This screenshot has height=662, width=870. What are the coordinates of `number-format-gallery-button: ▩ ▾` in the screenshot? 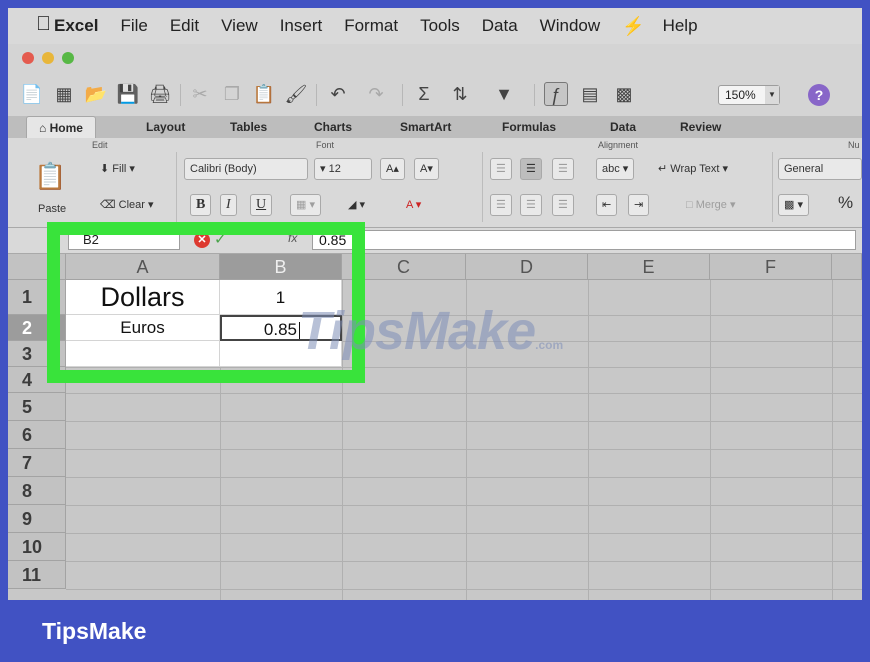 It's located at (793, 205).